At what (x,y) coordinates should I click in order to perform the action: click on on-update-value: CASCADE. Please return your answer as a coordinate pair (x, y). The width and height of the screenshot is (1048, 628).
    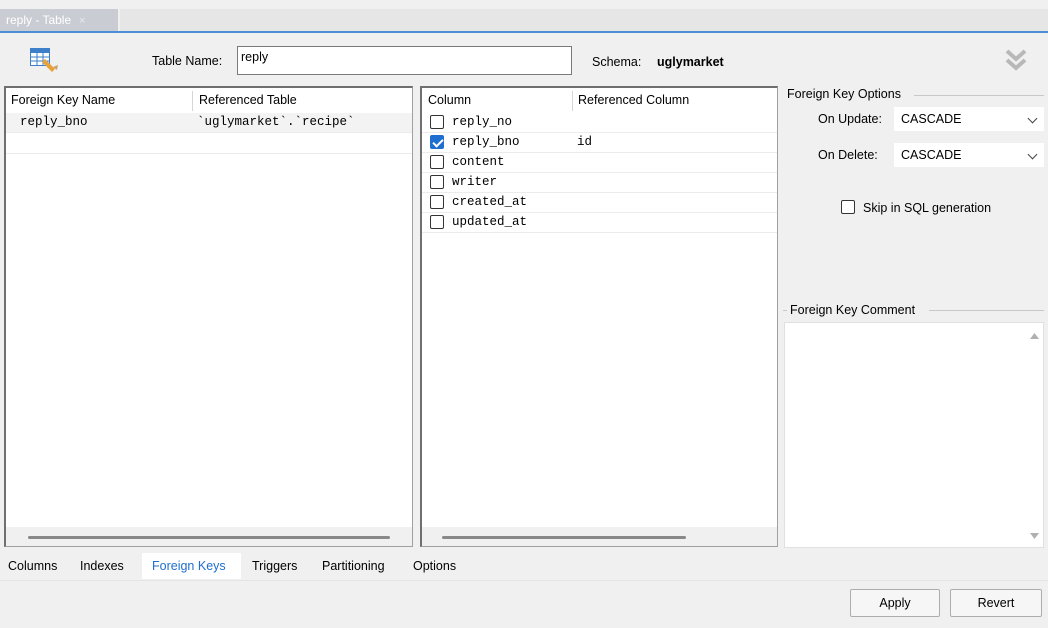
    Looking at the image, I should click on (931, 119).